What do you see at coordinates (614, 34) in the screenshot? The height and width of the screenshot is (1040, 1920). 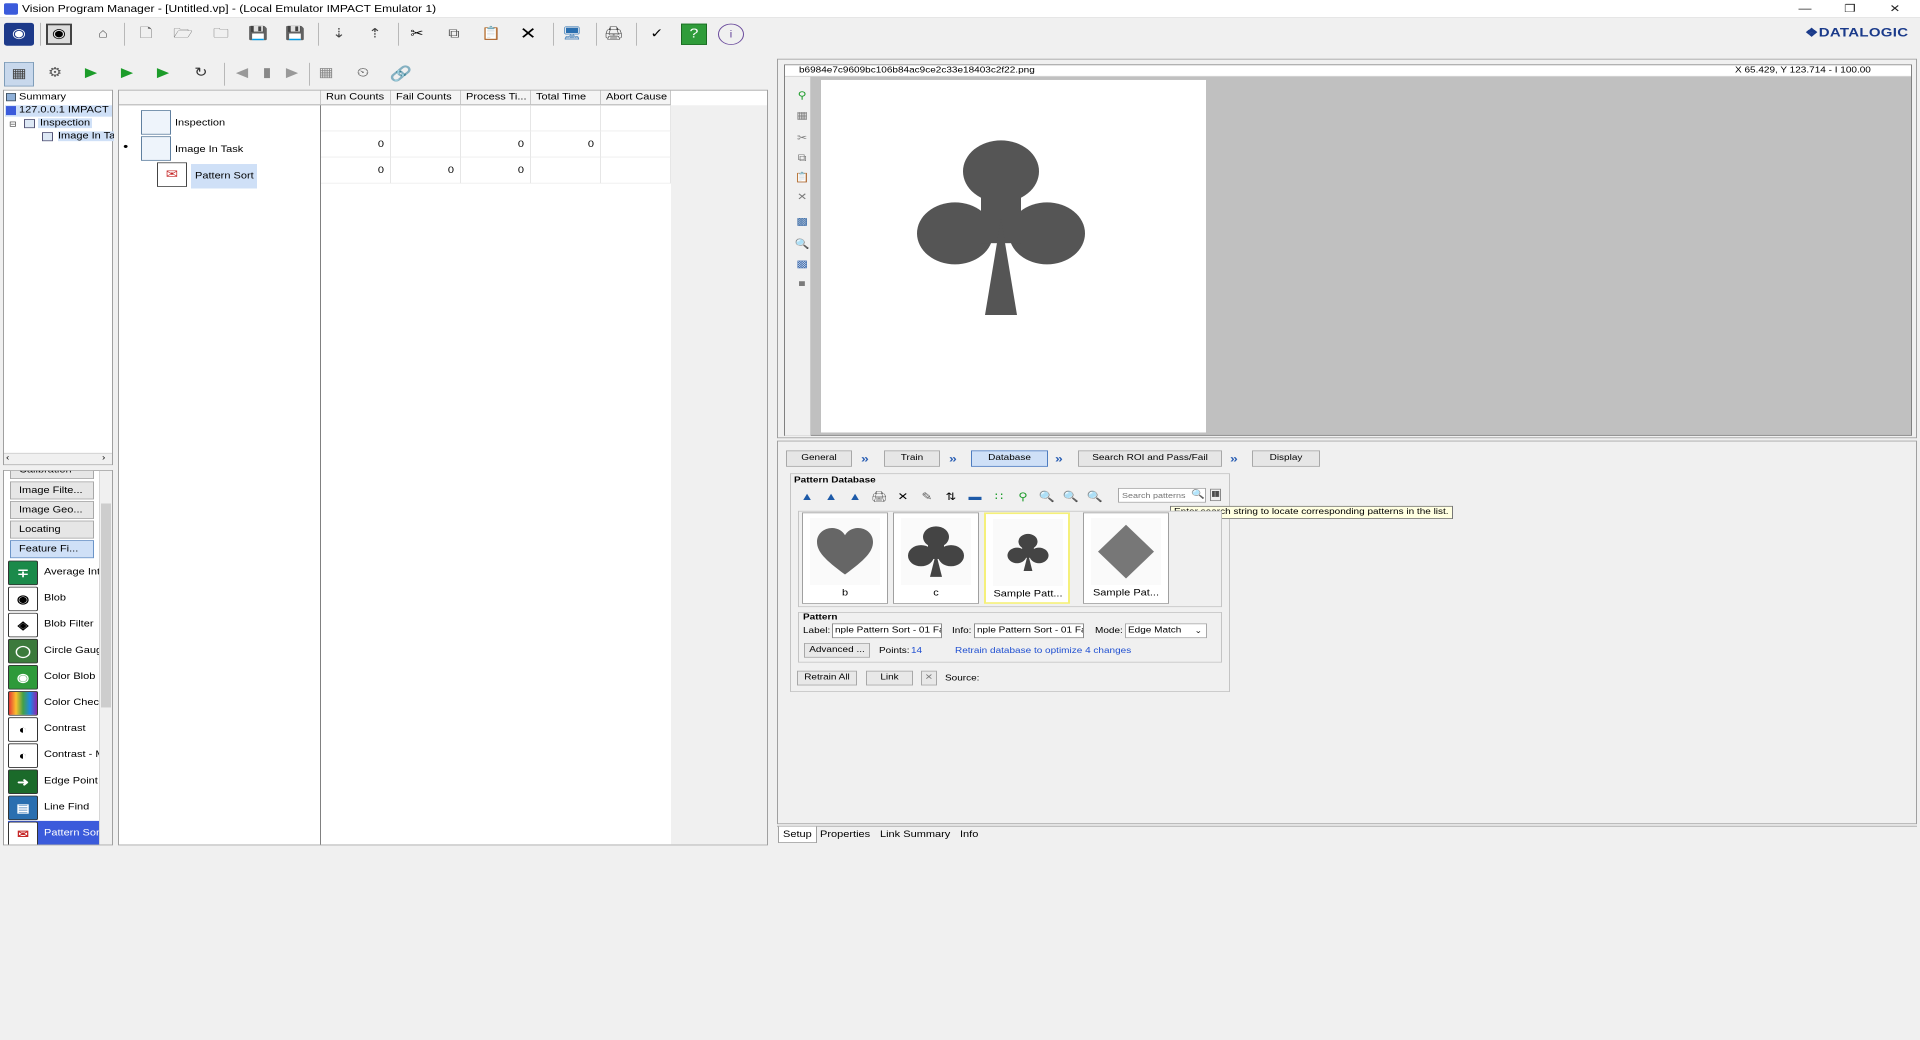 I see `print-icon: 🖨` at bounding box center [614, 34].